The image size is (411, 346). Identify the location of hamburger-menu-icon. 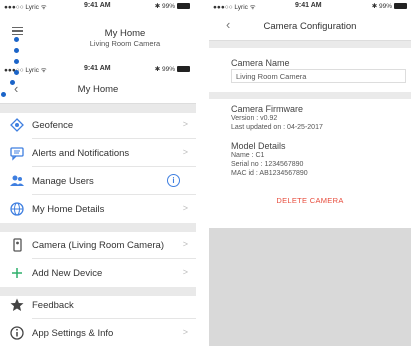
(17, 31).